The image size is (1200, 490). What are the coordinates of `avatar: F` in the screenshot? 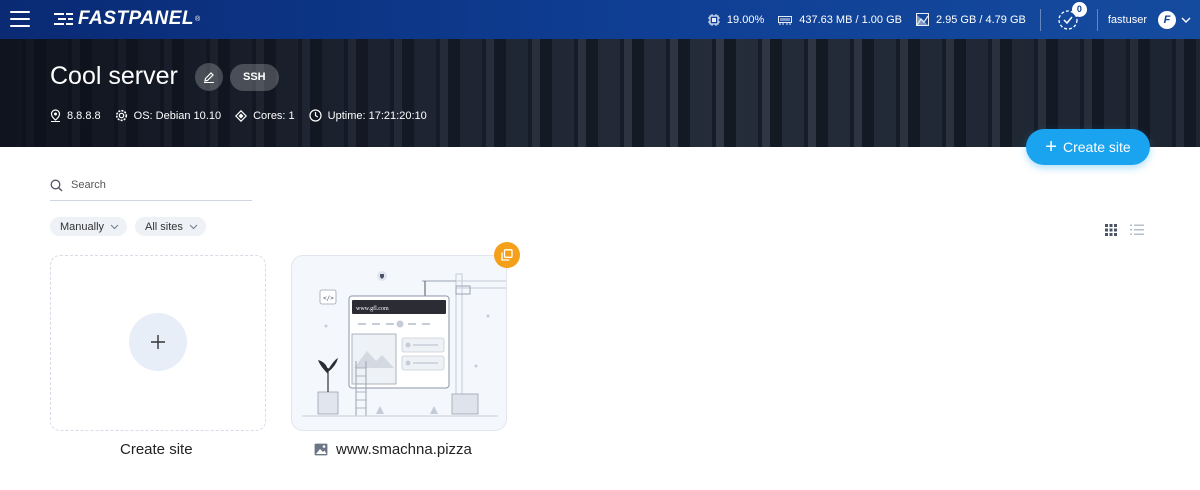 It's located at (1167, 19).